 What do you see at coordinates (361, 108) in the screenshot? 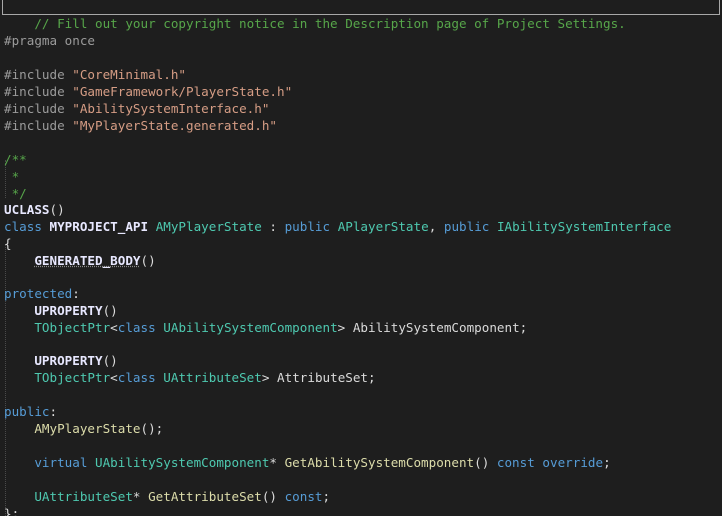
I see `code-line-7: #include "AbilitySystemInterface.h"` at bounding box center [361, 108].